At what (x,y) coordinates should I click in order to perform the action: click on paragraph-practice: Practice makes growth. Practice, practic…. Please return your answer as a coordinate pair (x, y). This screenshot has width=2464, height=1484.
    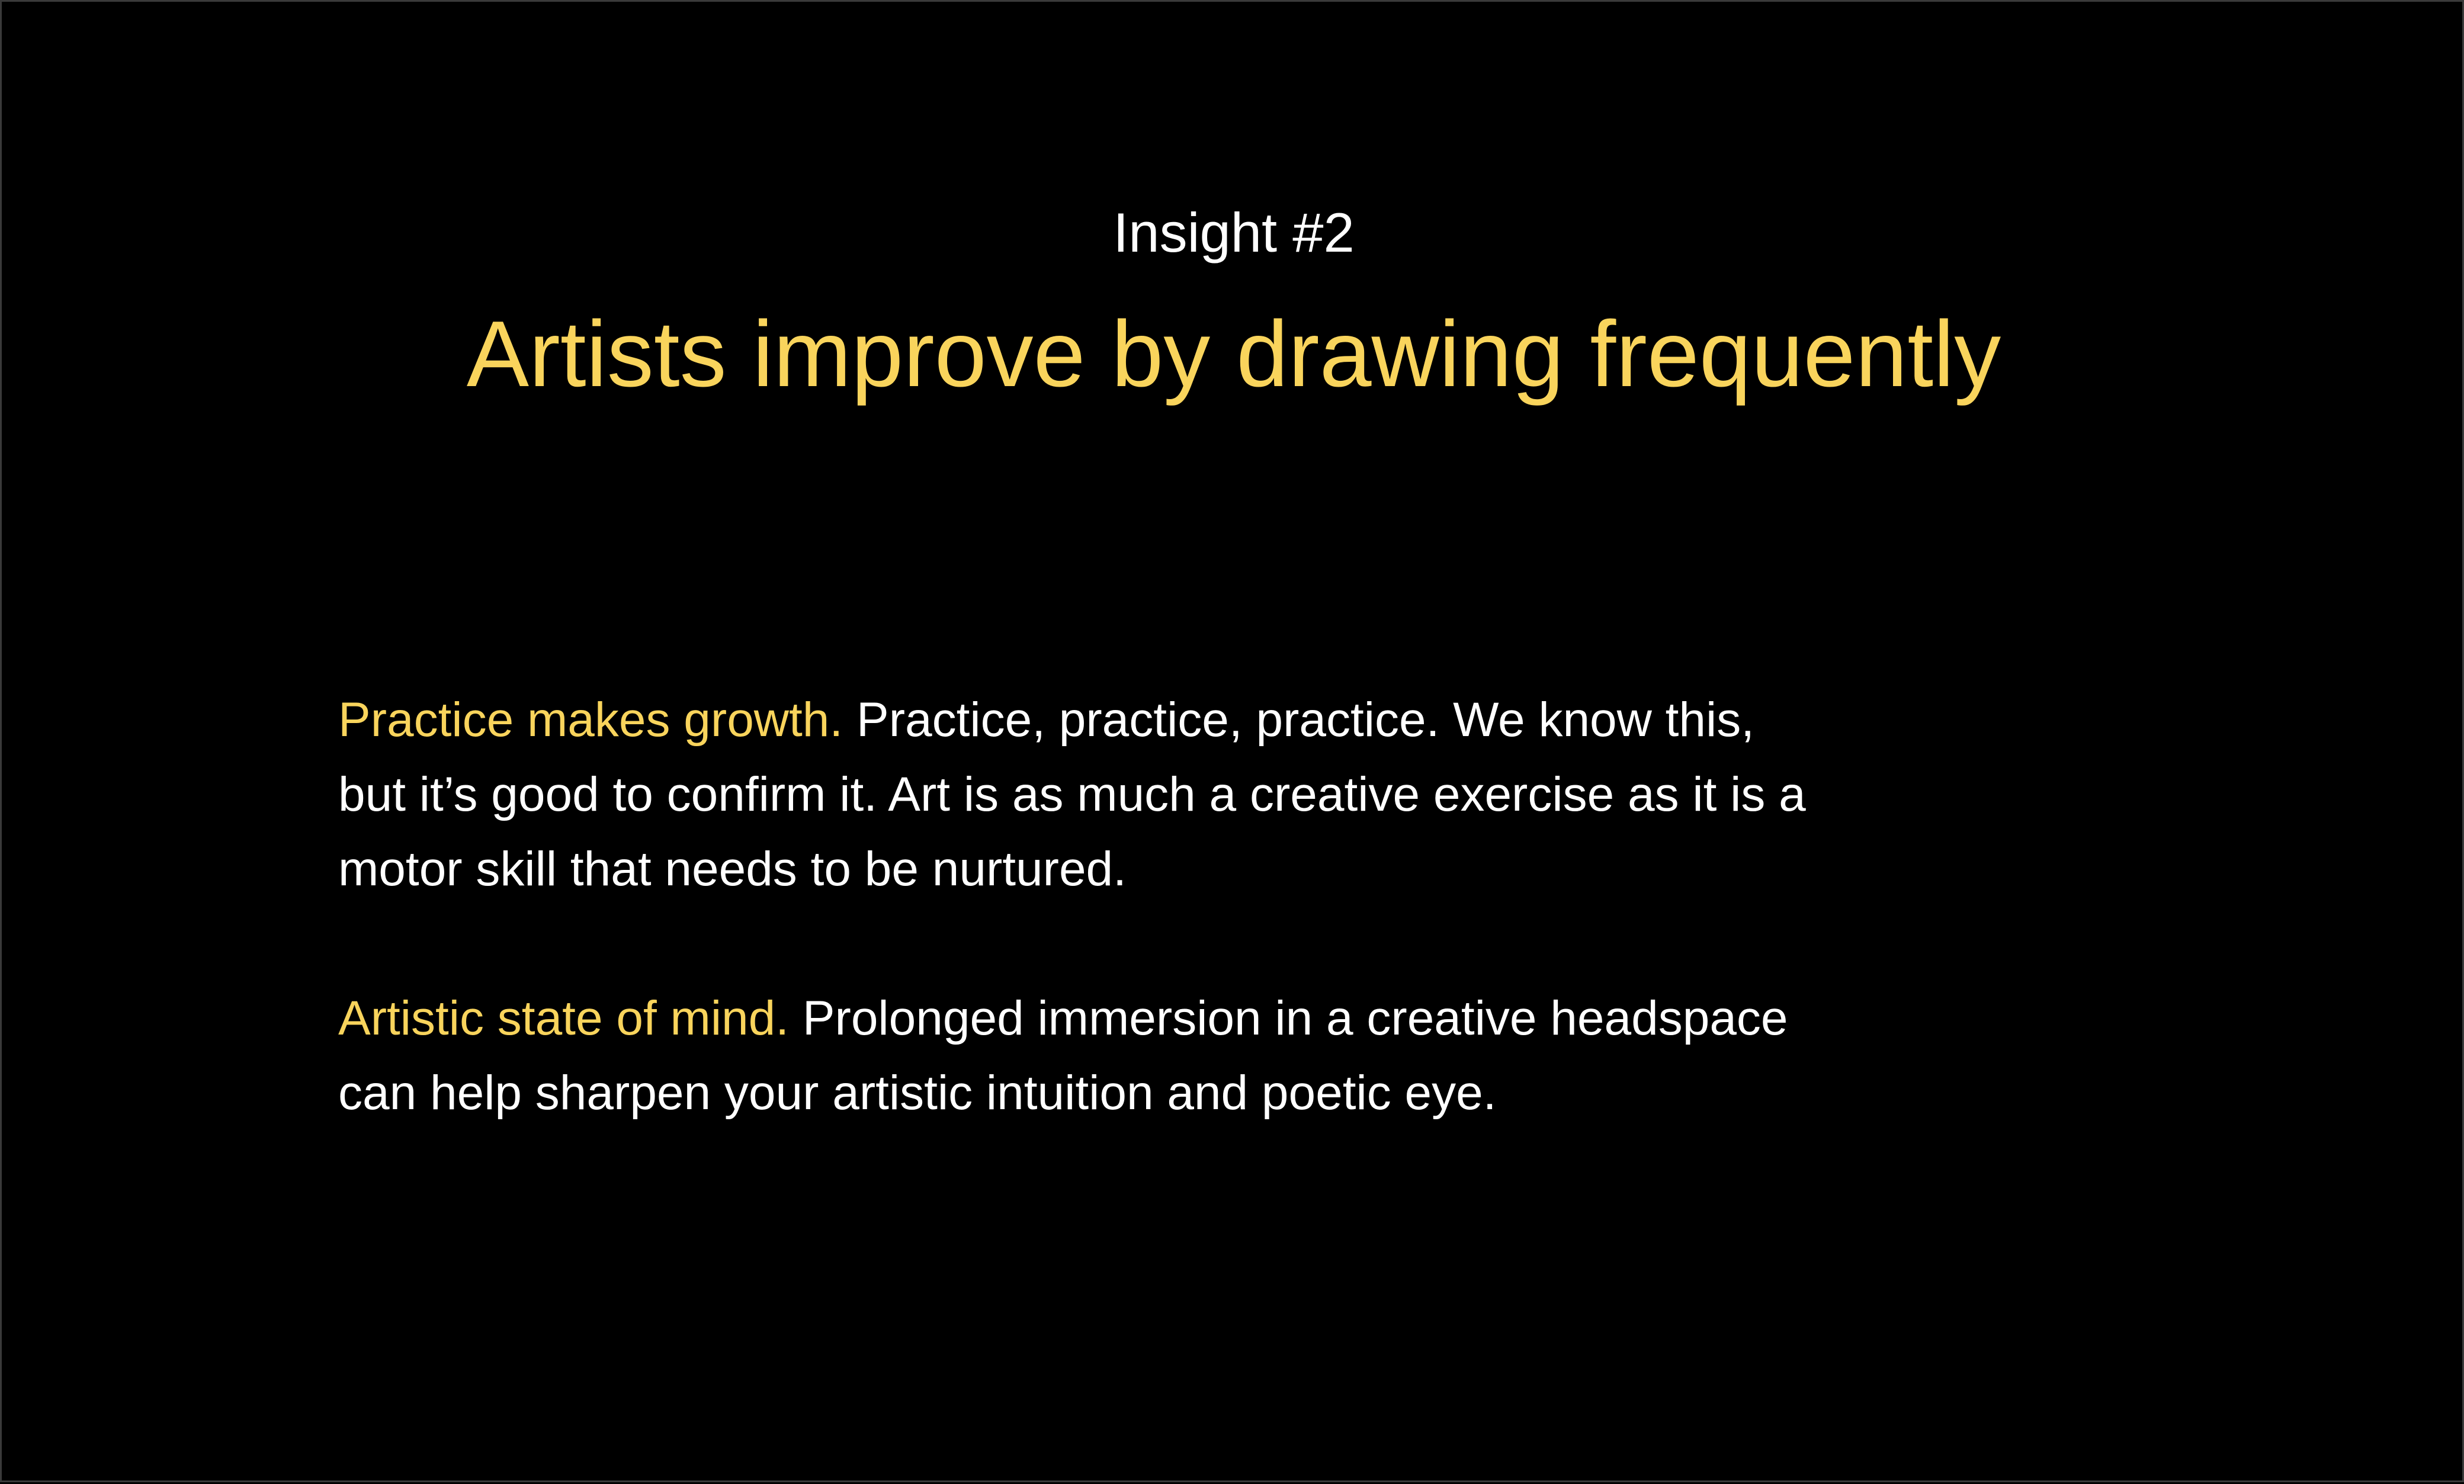
    Looking at the image, I should click on (1084, 795).